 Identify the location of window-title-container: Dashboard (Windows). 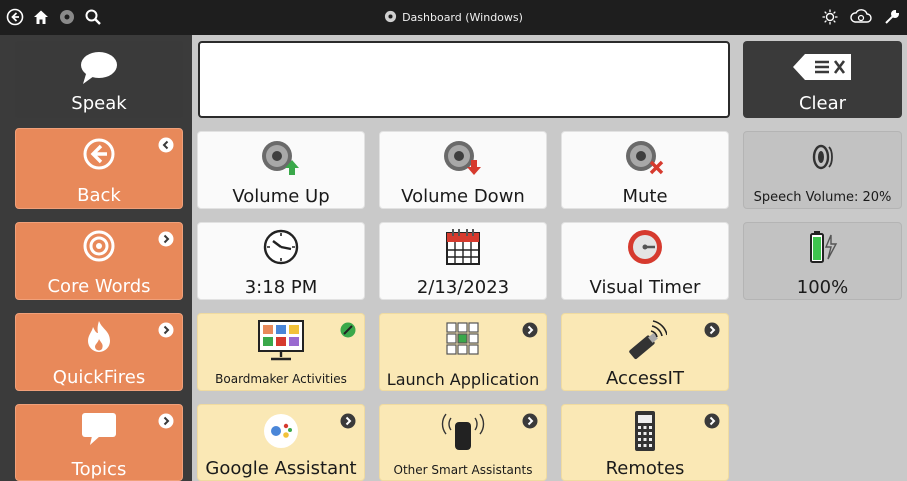
(453, 17).